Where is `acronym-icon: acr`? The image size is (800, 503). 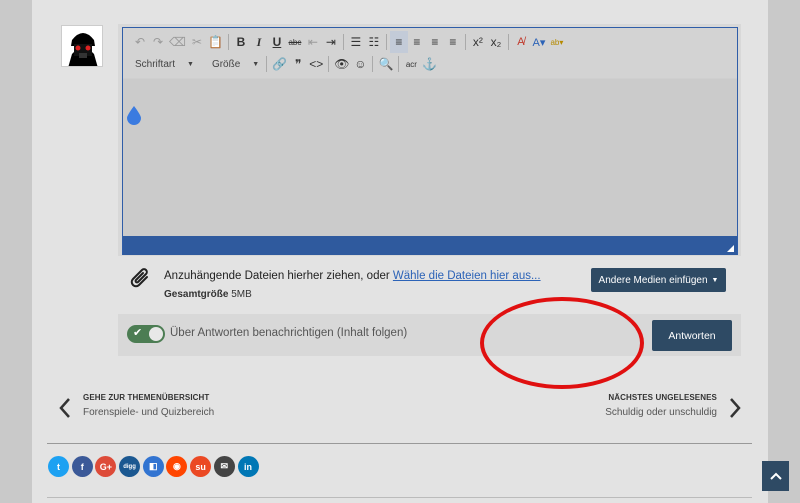 acronym-icon: acr is located at coordinates (411, 64).